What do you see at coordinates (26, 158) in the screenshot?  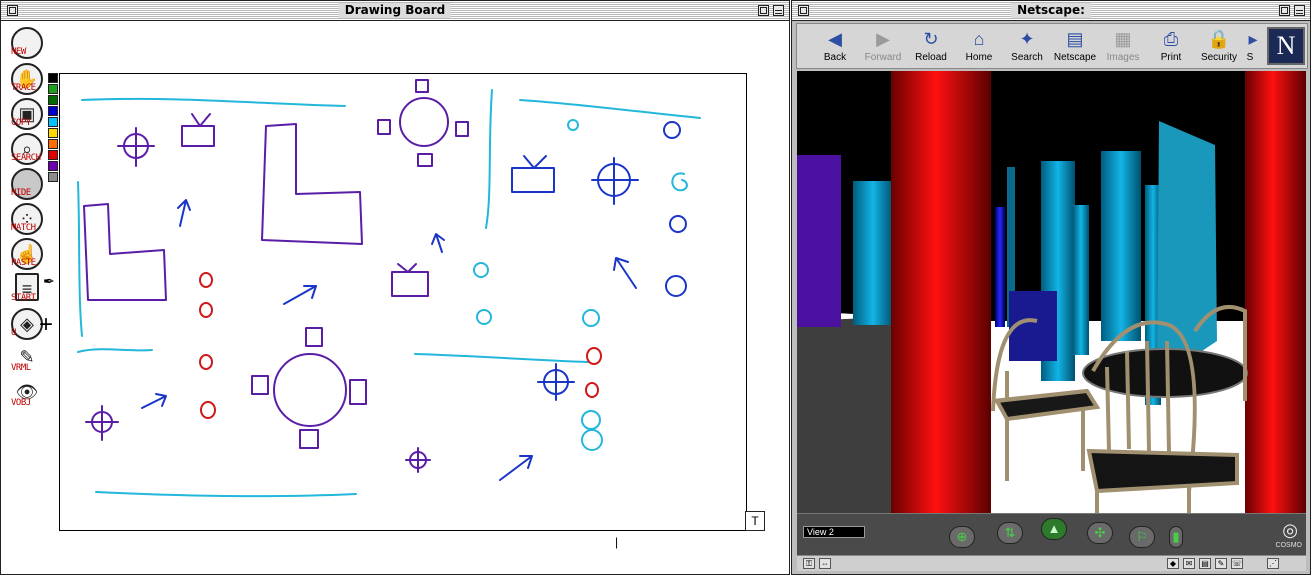 I see `tool-label: SEARCH` at bounding box center [26, 158].